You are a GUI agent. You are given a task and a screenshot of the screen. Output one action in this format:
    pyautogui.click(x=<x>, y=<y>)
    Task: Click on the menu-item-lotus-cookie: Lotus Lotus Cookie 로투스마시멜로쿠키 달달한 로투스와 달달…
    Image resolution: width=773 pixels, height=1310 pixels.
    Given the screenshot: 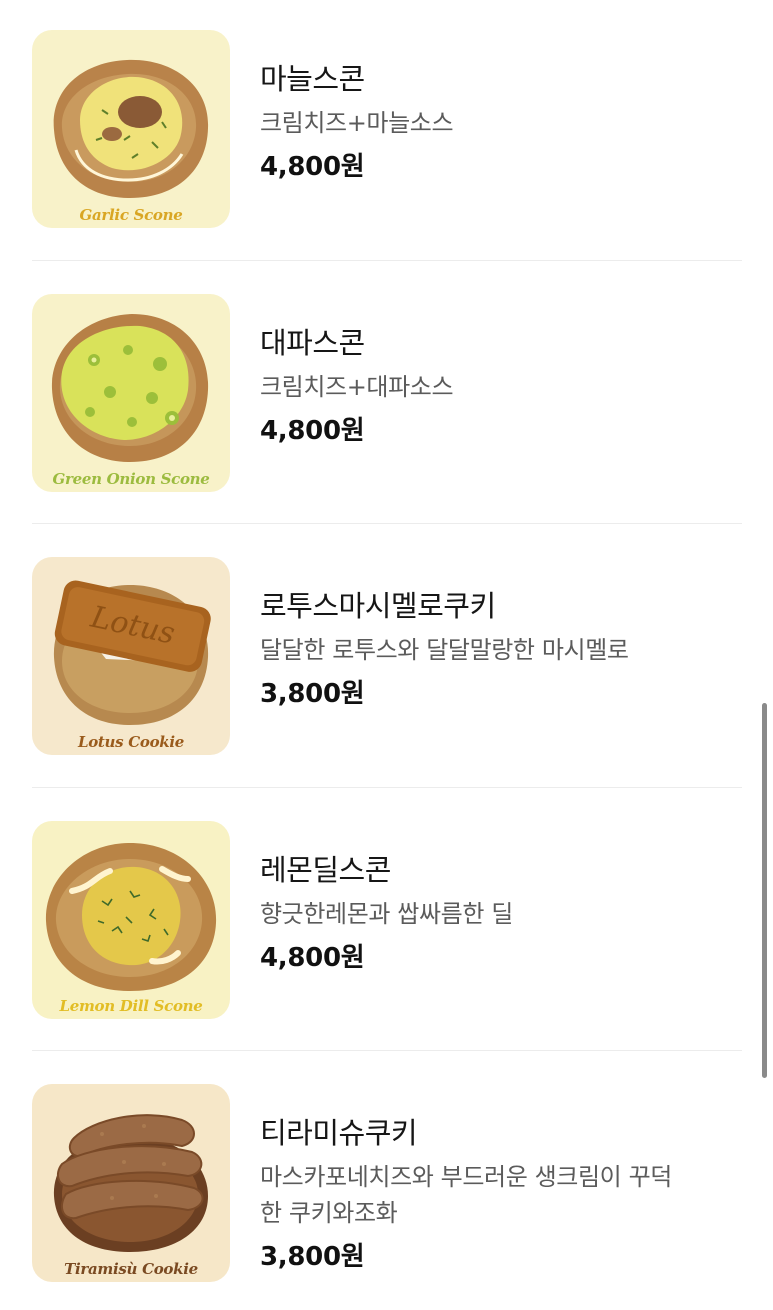 What is the action you would take?
    pyautogui.click(x=387, y=657)
    